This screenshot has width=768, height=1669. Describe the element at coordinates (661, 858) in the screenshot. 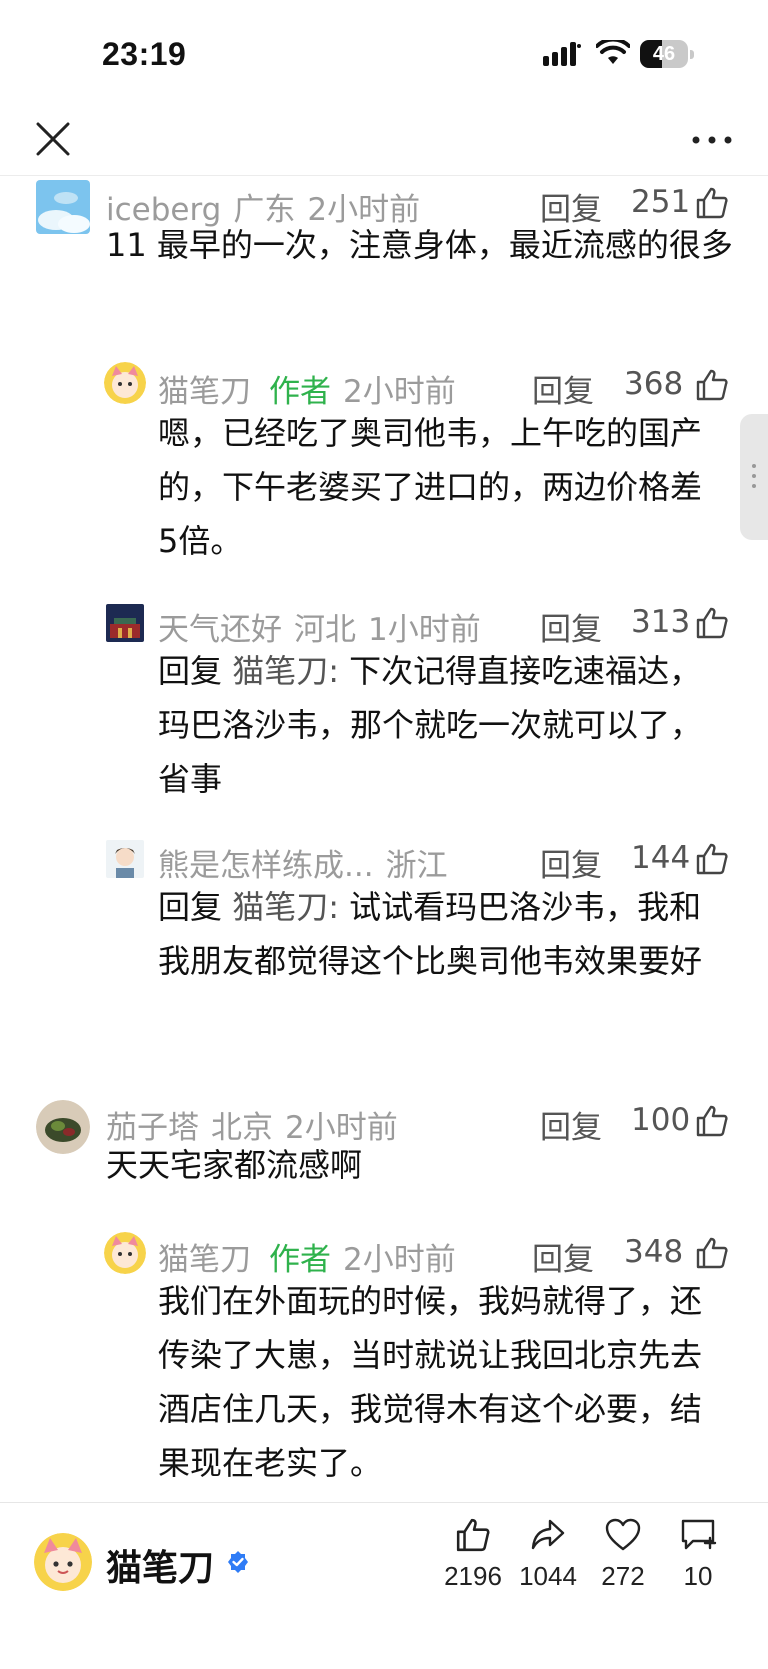

I see `like-count: 144` at that location.